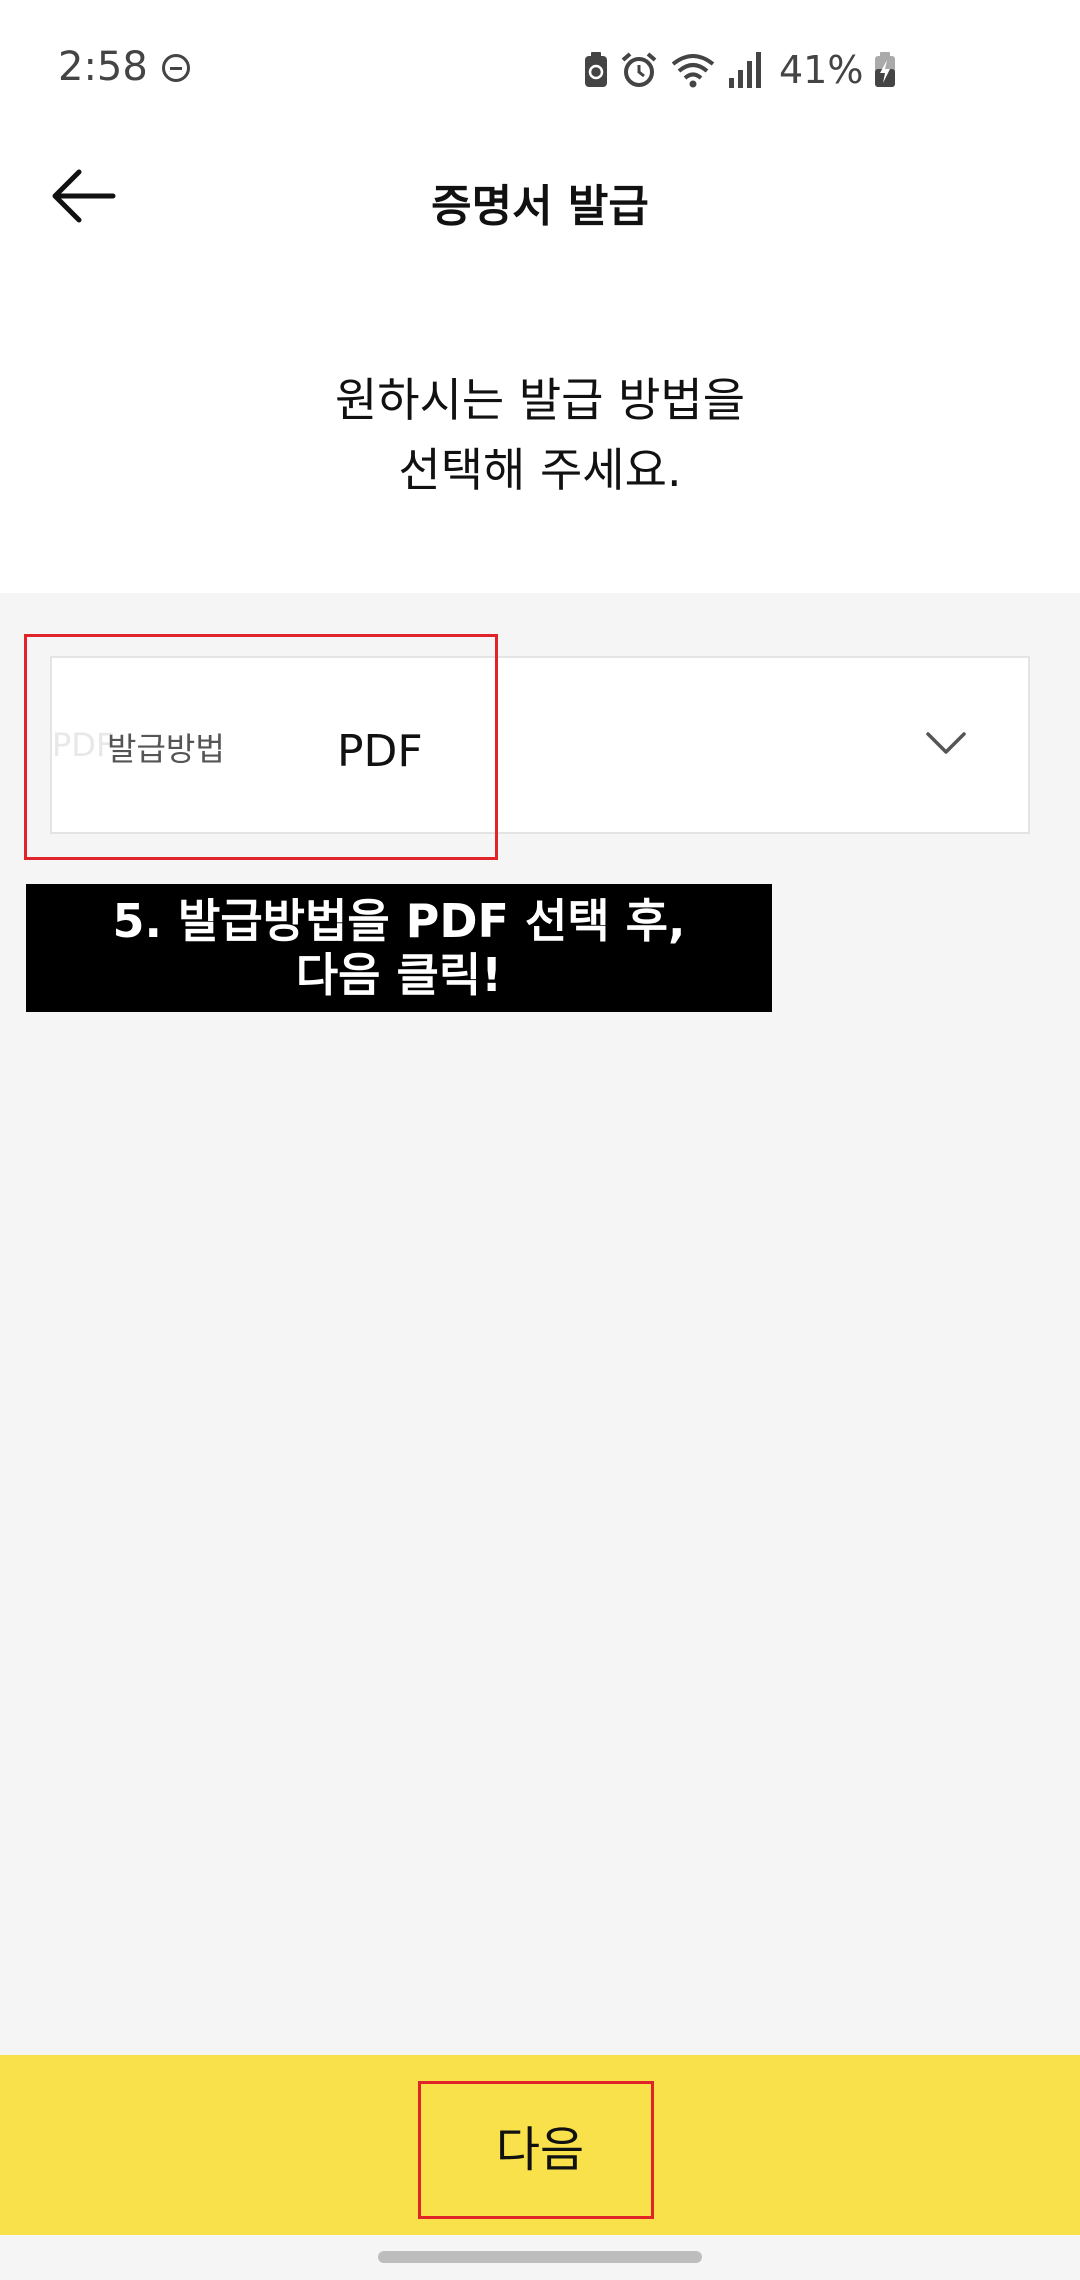 This screenshot has width=1080, height=2280. I want to click on wifi-icon, so click(693, 71).